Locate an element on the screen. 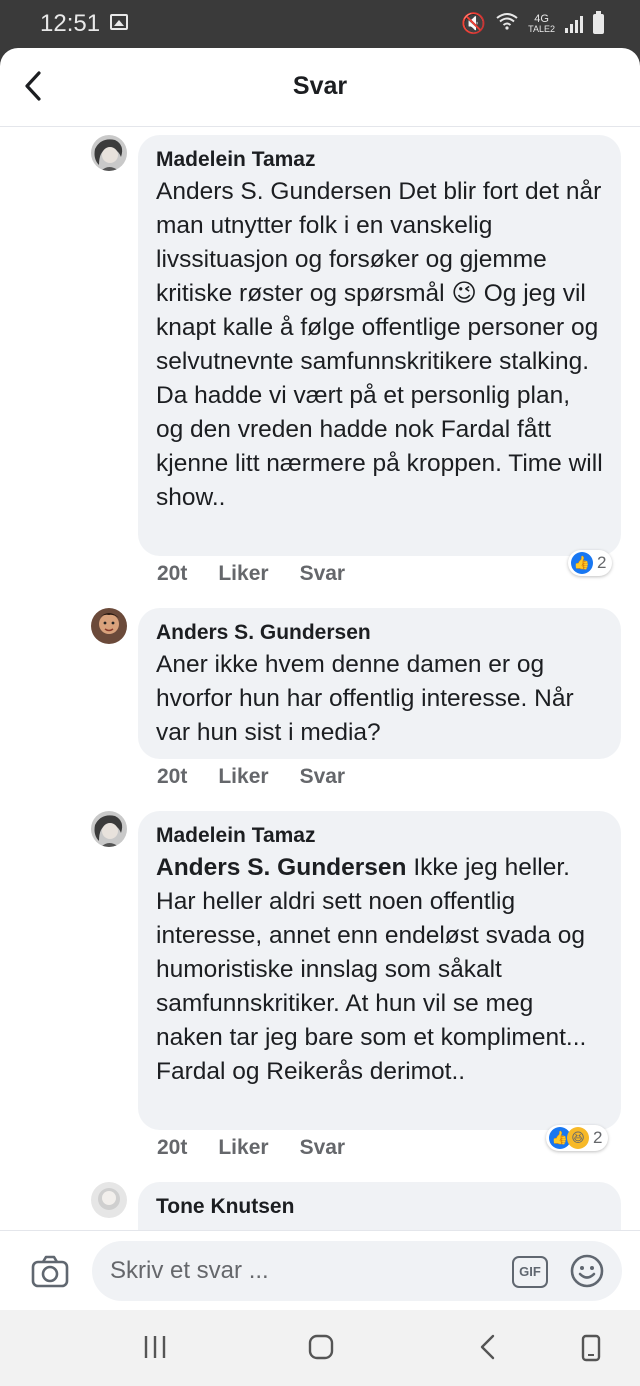 The height and width of the screenshot is (1386, 640). haha-reaction-icon: 😆 is located at coordinates (578, 1138).